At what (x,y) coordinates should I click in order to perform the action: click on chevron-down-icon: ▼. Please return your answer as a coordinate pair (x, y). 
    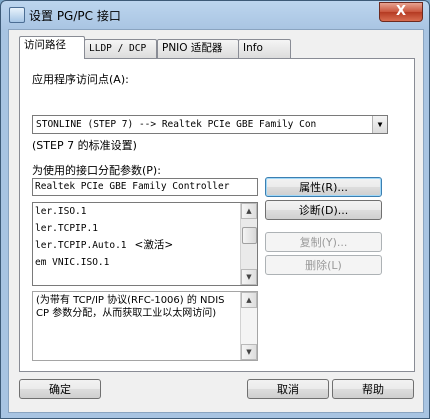
    Looking at the image, I should click on (379, 124).